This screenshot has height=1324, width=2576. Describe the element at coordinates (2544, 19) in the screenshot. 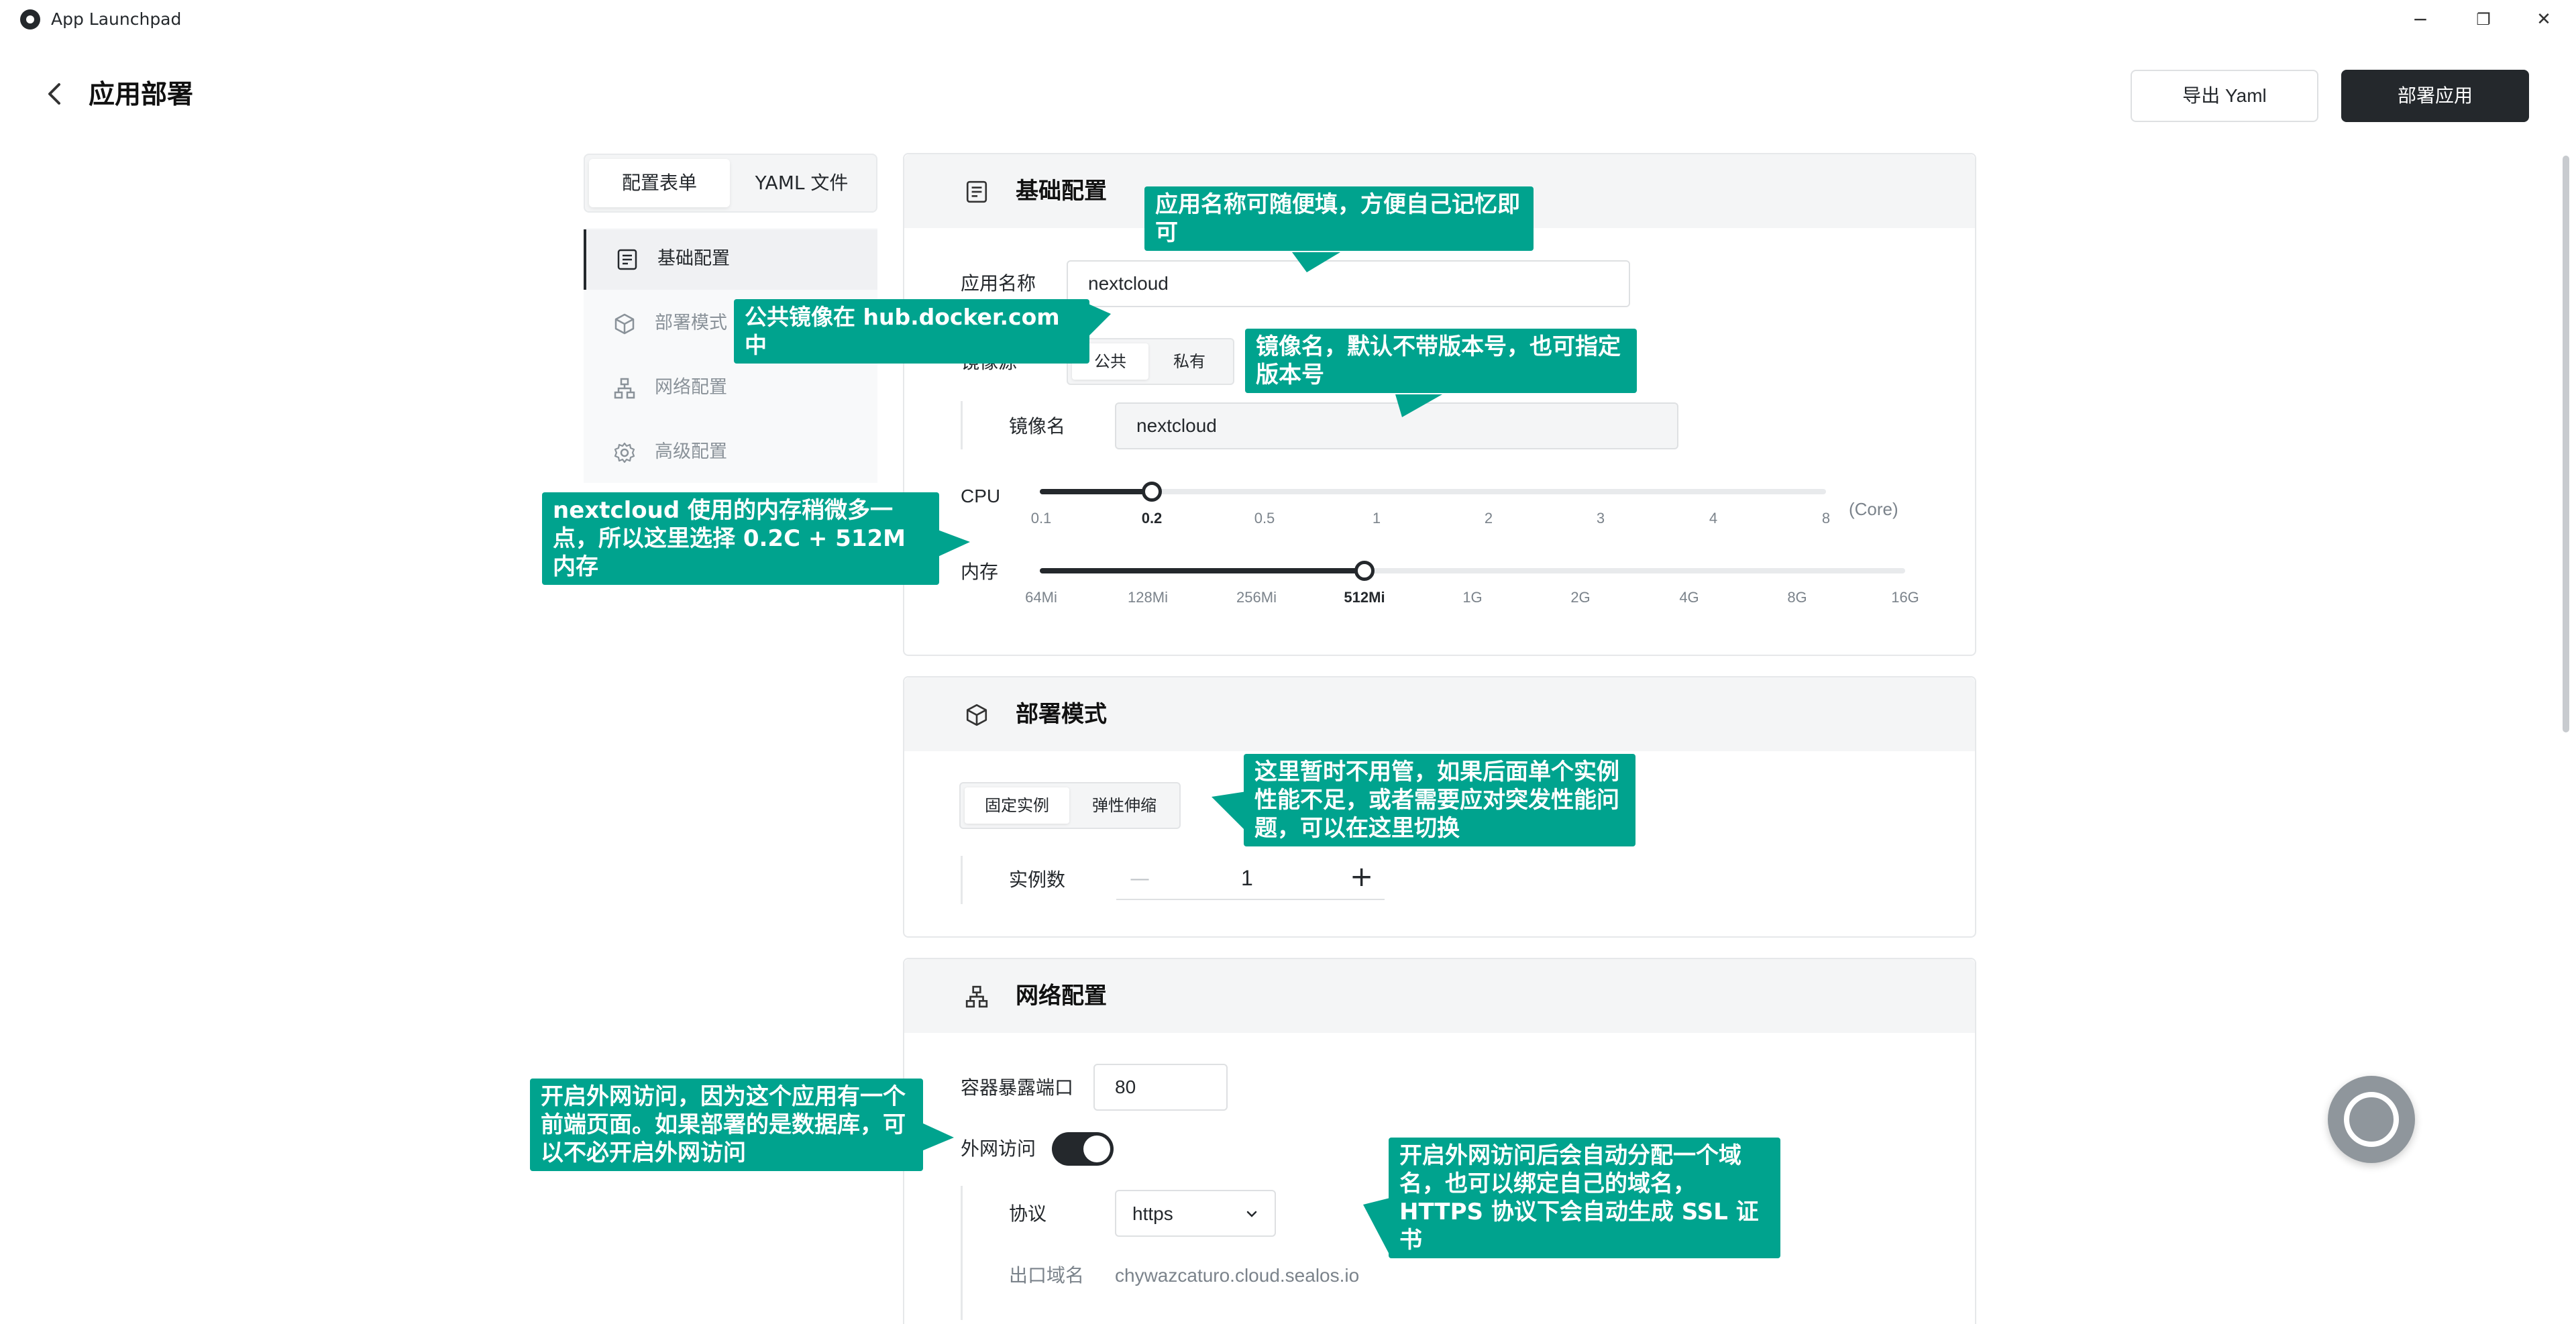

I see `close-button: ✕` at that location.